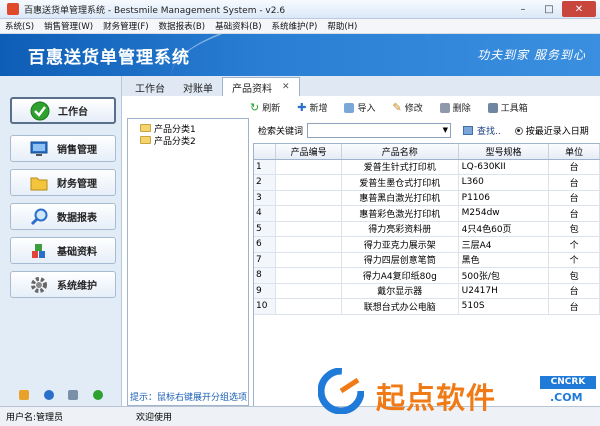 This screenshot has height=426, width=600. I want to click on column-header-unit: 单位, so click(574, 152).